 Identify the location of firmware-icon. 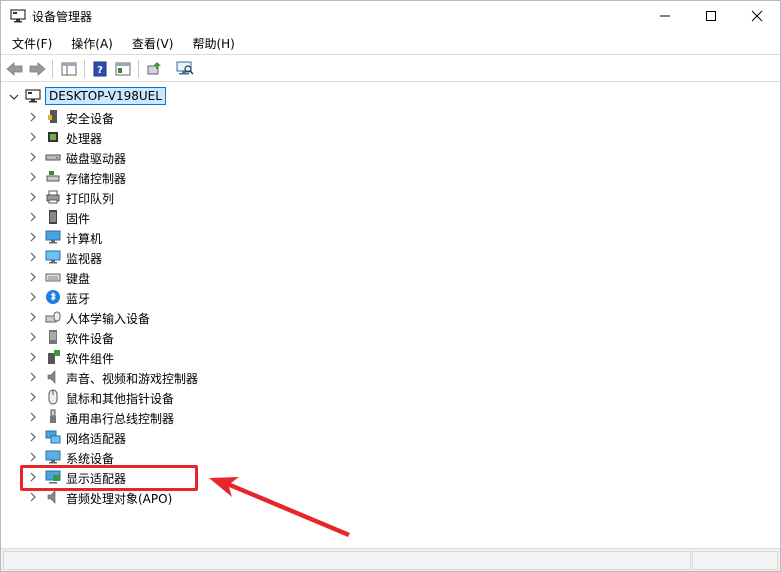
(53, 217).